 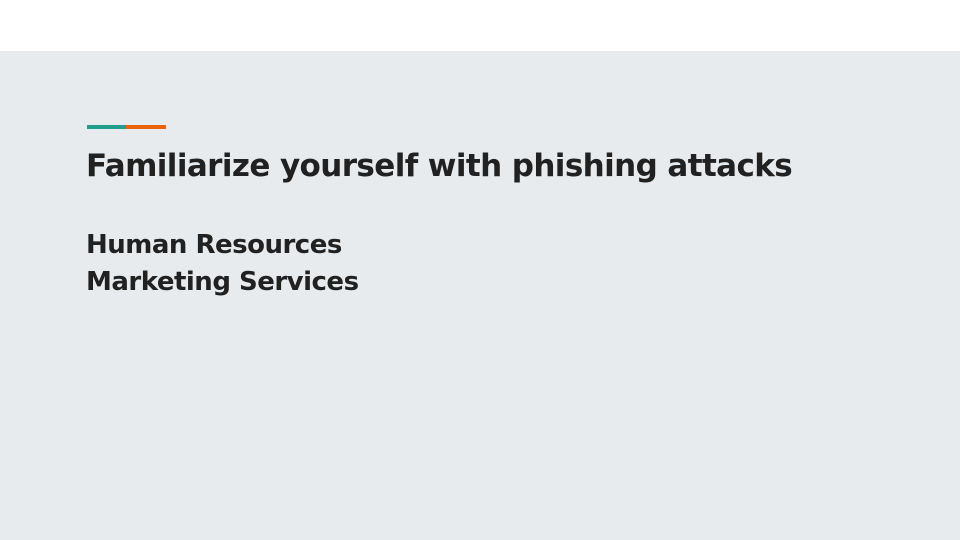 What do you see at coordinates (214, 245) in the screenshot?
I see `subtitle-line-1: Human Resources` at bounding box center [214, 245].